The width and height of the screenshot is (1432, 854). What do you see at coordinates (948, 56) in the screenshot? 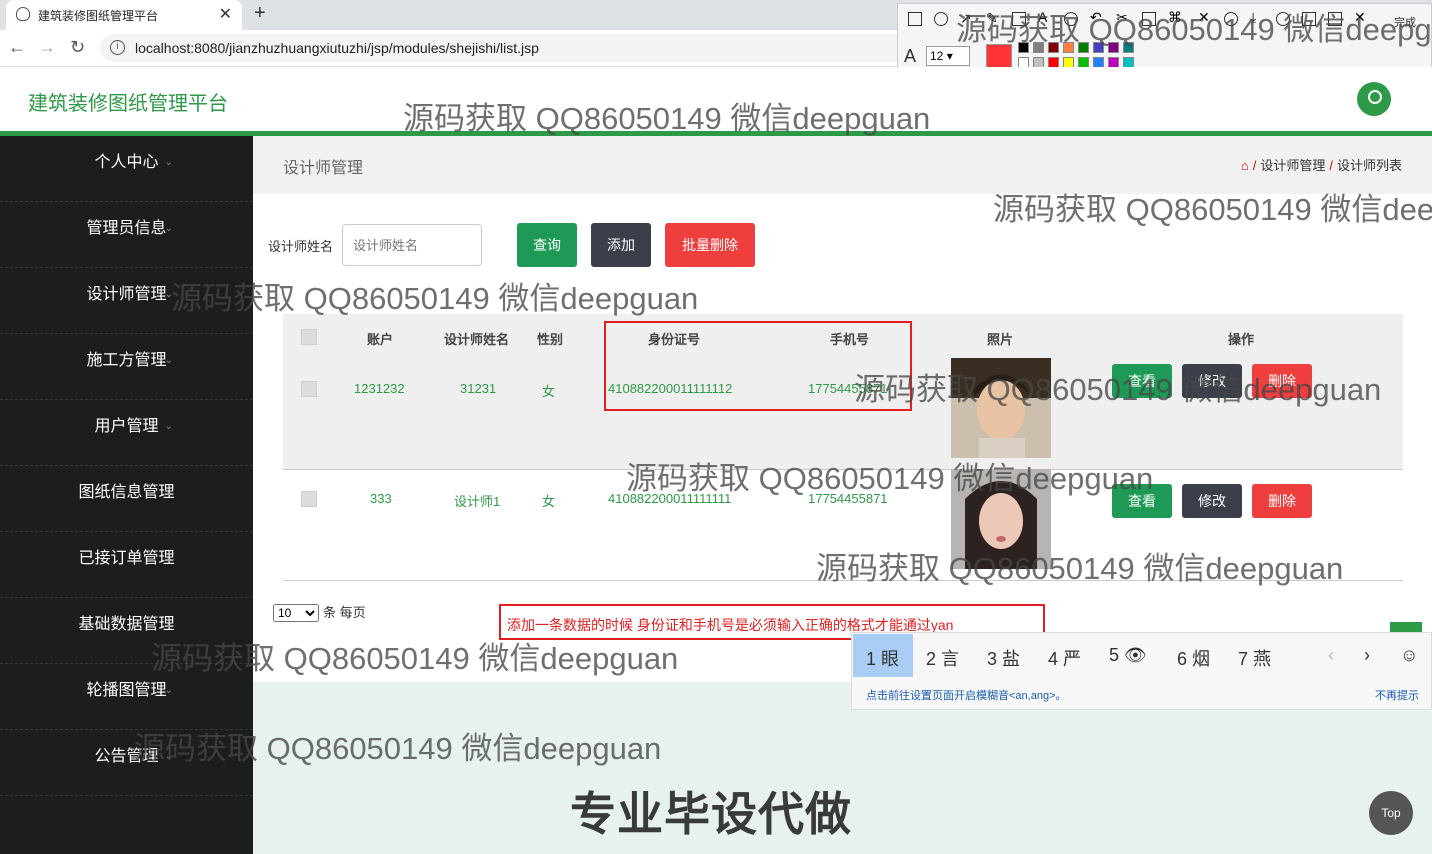
I see `font-size-select: 12 ▾` at bounding box center [948, 56].